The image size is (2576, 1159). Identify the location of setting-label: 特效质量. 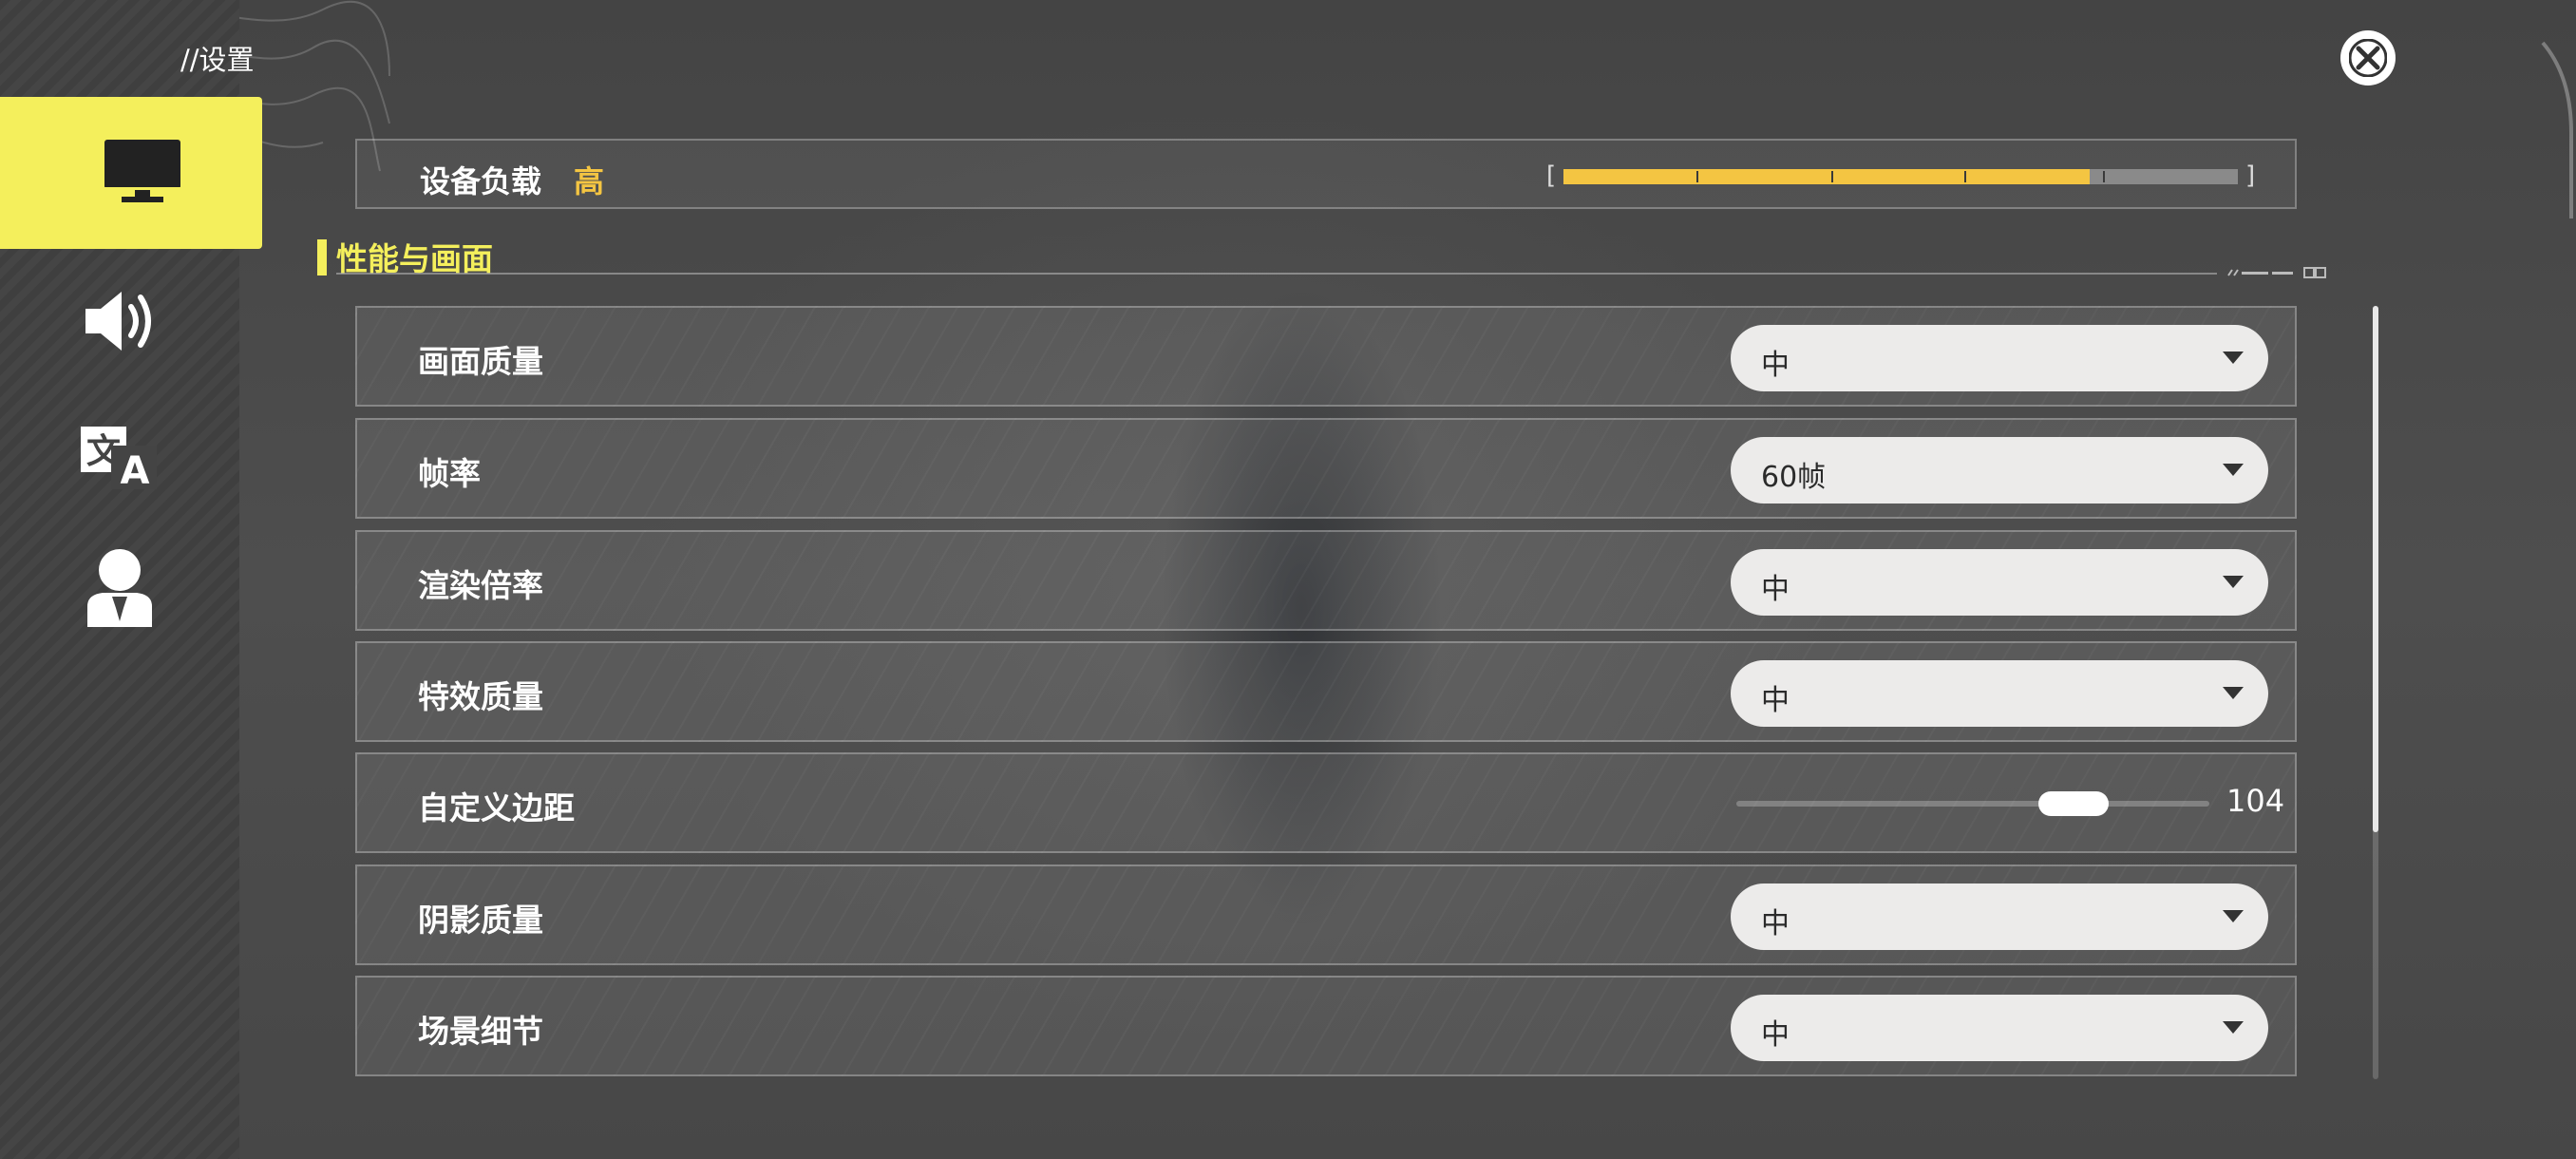
(480, 696).